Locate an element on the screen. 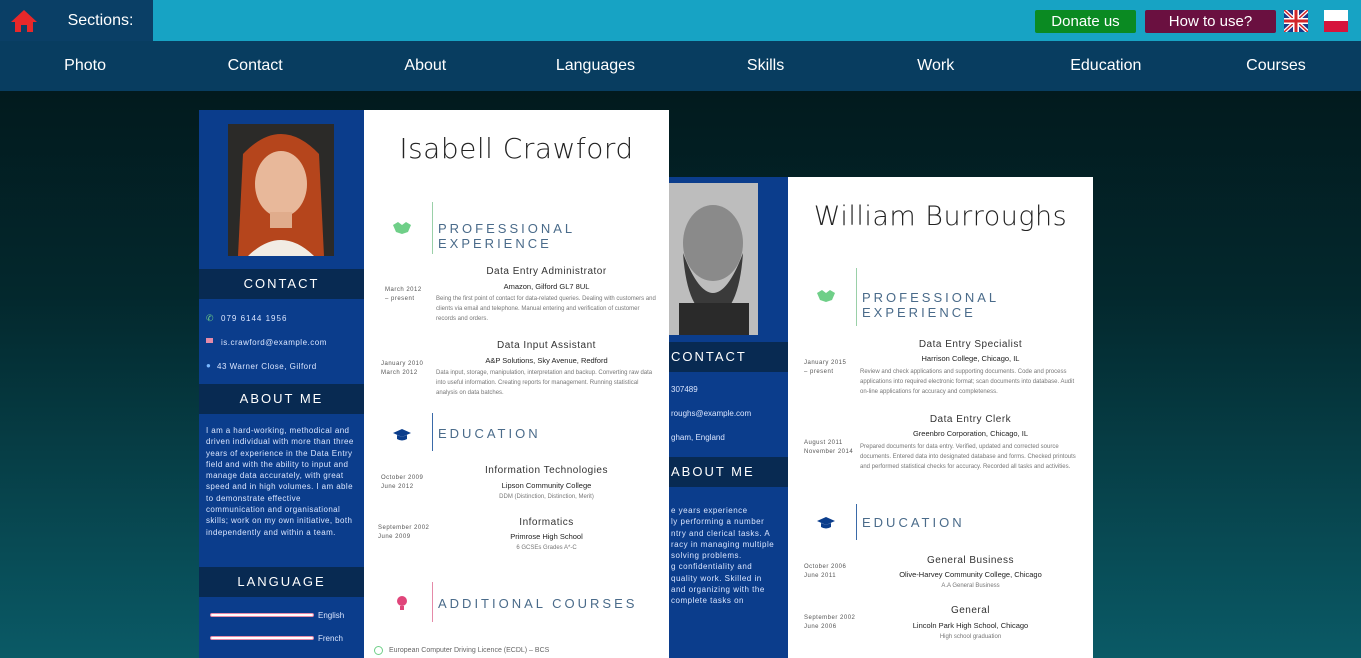 The image size is (1361, 658). language-label: French is located at coordinates (330, 638).